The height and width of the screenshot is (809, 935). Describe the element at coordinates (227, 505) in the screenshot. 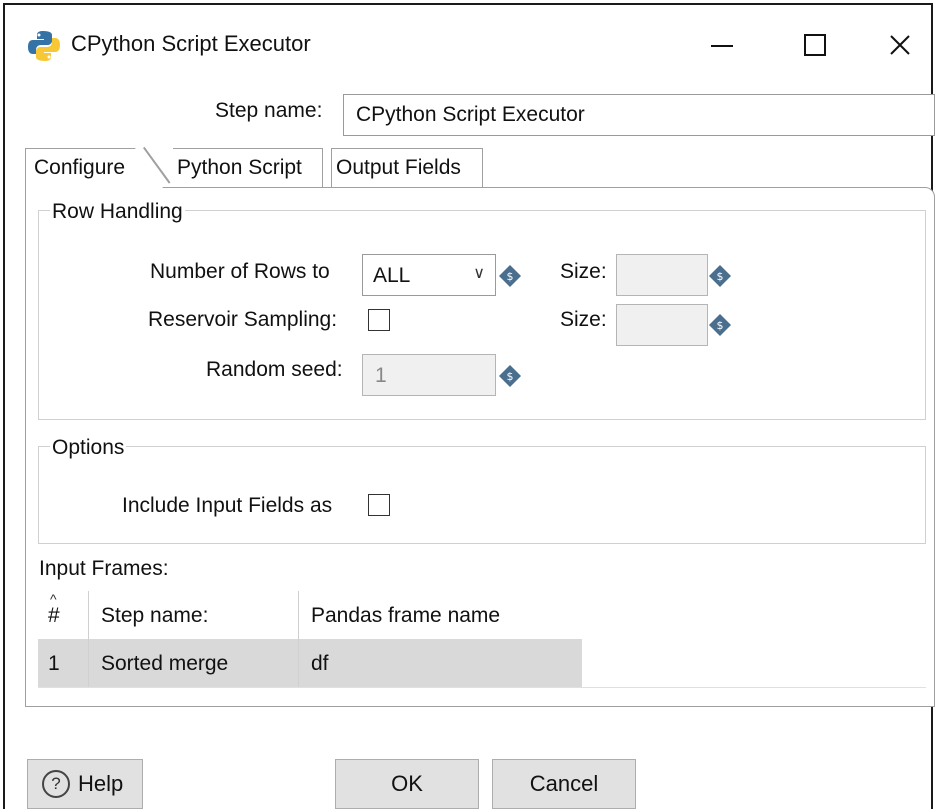

I see `include-input-fields-label: Include Input Fields as` at that location.